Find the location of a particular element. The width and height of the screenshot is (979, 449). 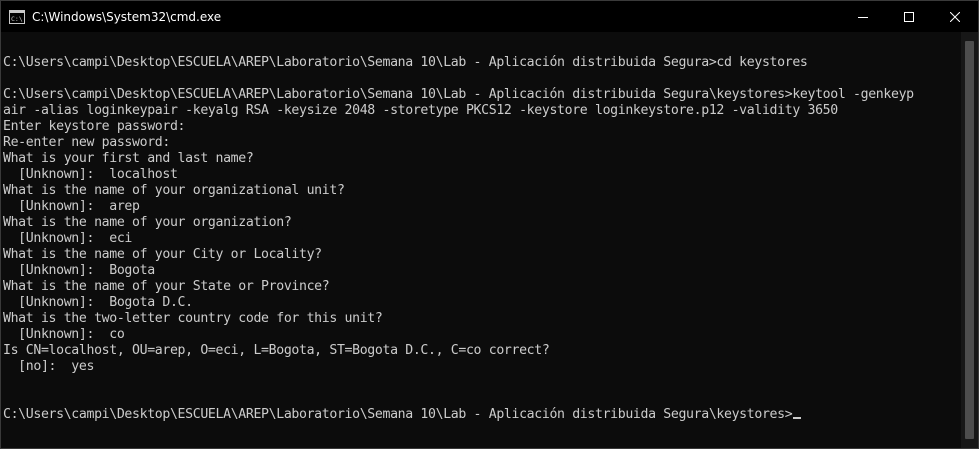

scrollbar-thumb is located at coordinates (969, 240).